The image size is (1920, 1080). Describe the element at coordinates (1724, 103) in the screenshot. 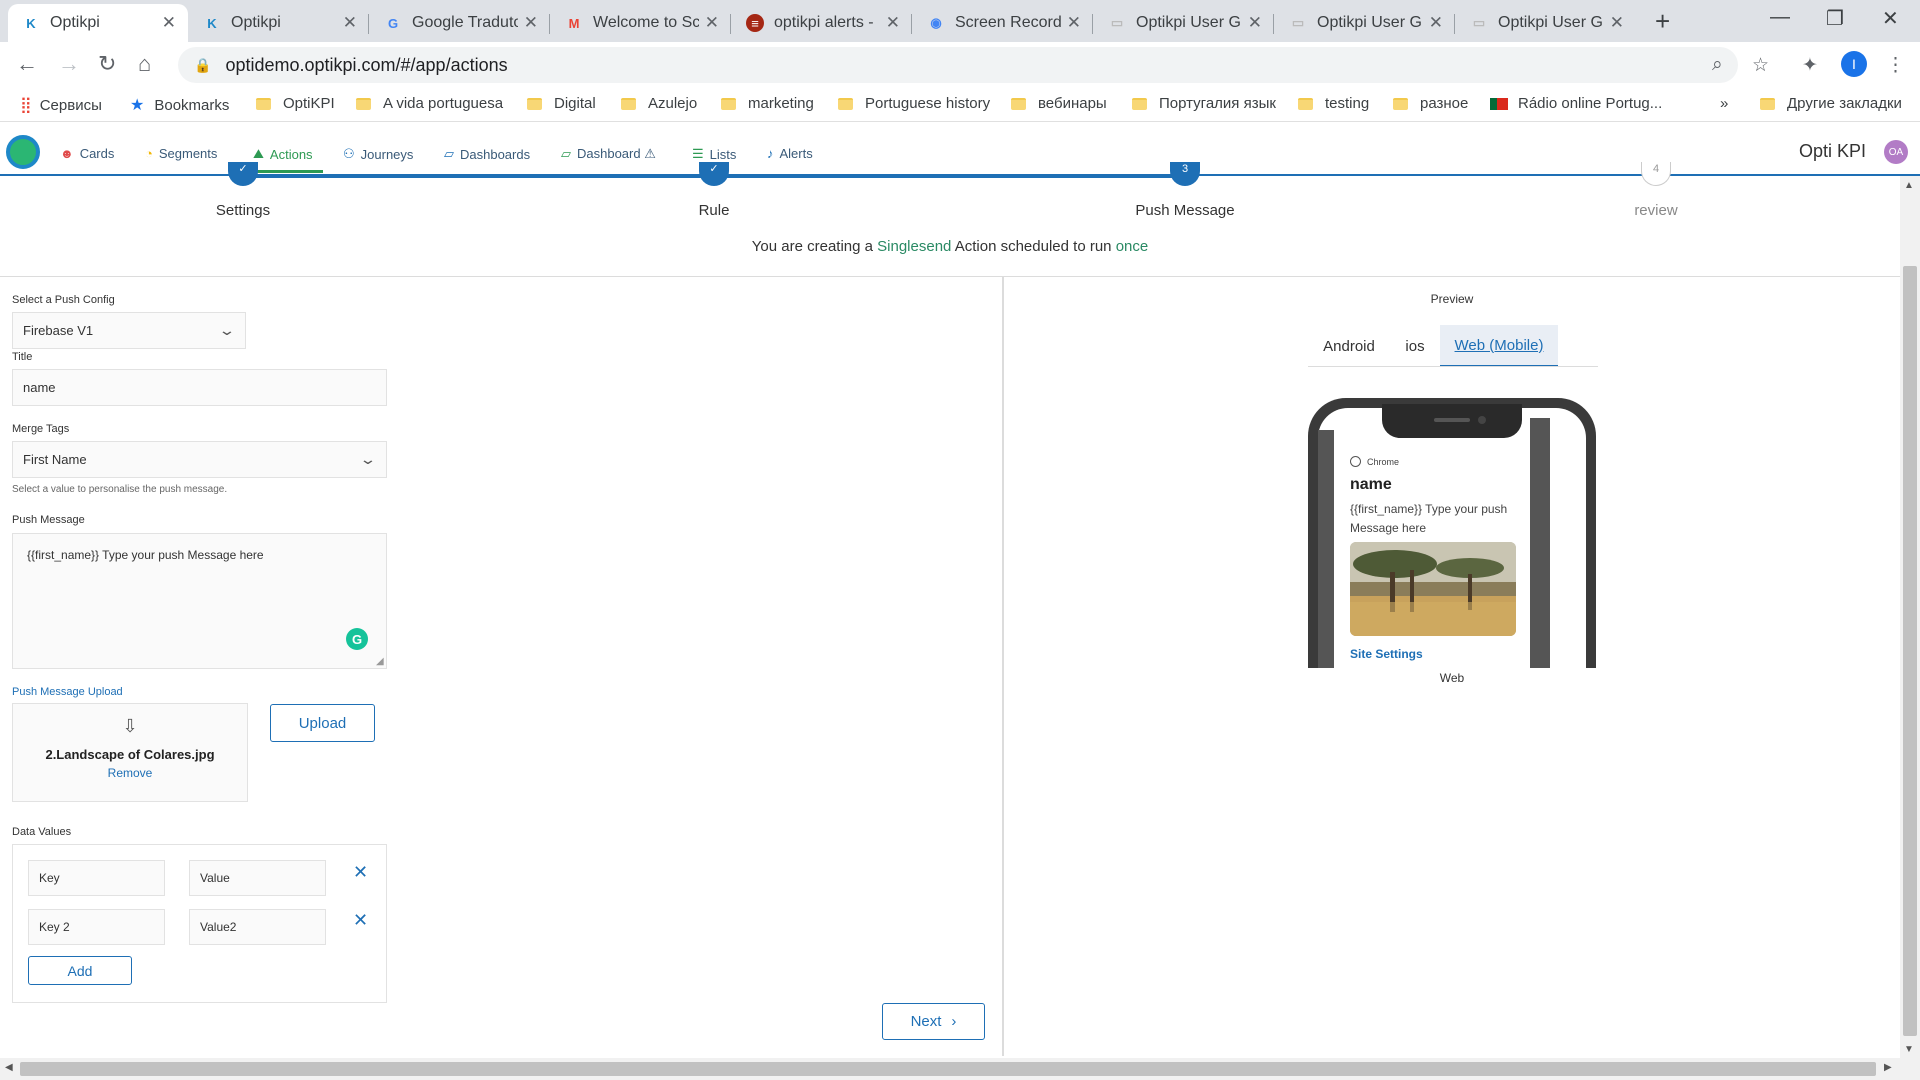

I see `bookmarks-overflow: »` at that location.